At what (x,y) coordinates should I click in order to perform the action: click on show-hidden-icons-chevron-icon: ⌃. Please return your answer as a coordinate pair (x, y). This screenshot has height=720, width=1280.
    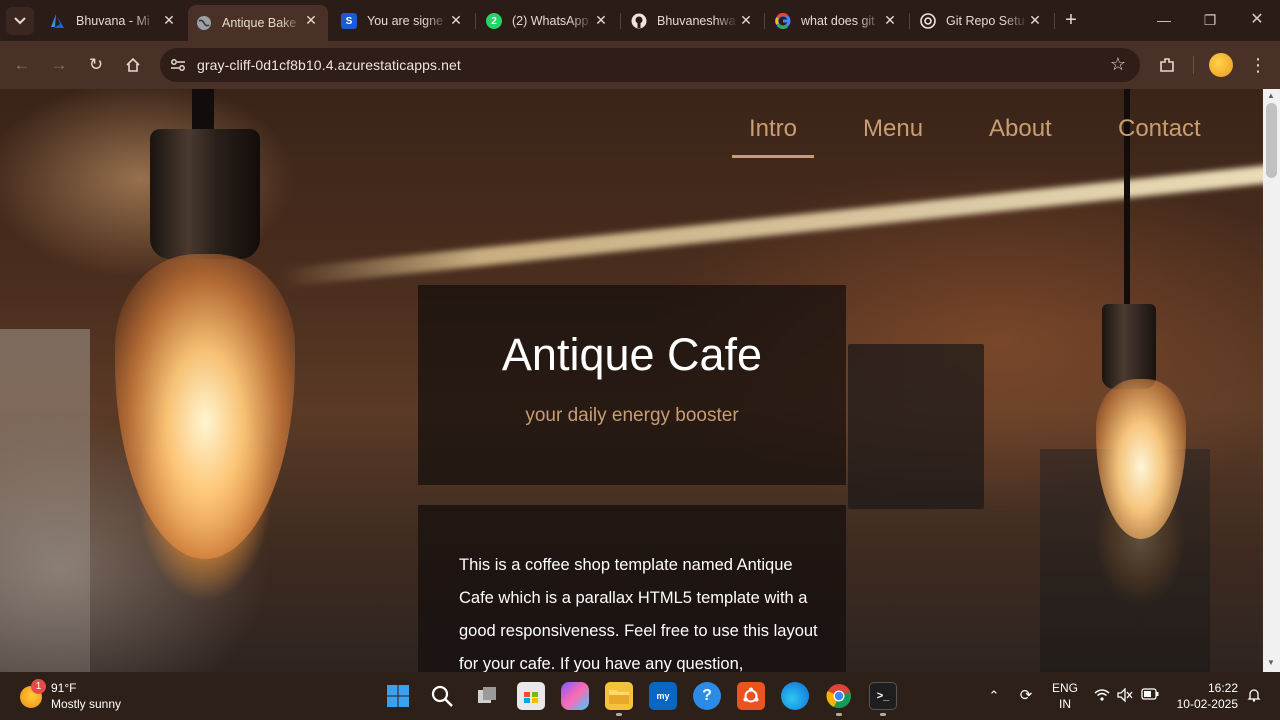
    Looking at the image, I should click on (994, 696).